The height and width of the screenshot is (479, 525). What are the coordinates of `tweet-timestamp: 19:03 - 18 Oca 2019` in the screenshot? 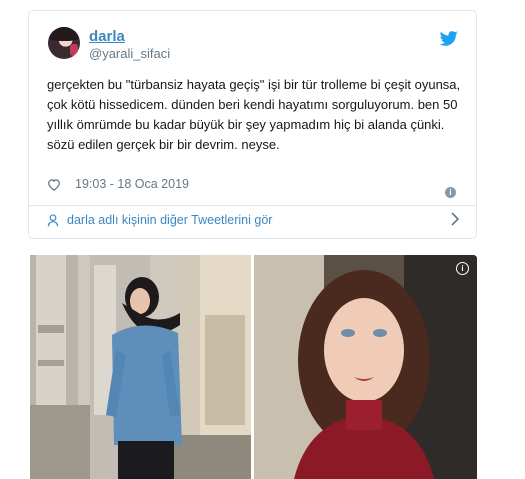 It's located at (132, 184).